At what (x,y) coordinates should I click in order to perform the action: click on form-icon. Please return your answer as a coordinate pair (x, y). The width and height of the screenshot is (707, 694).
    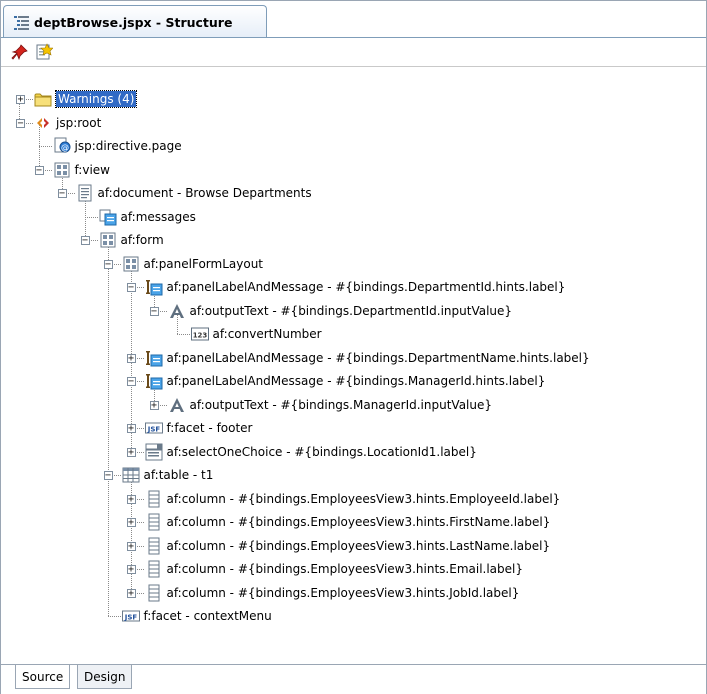
    Looking at the image, I should click on (107, 240).